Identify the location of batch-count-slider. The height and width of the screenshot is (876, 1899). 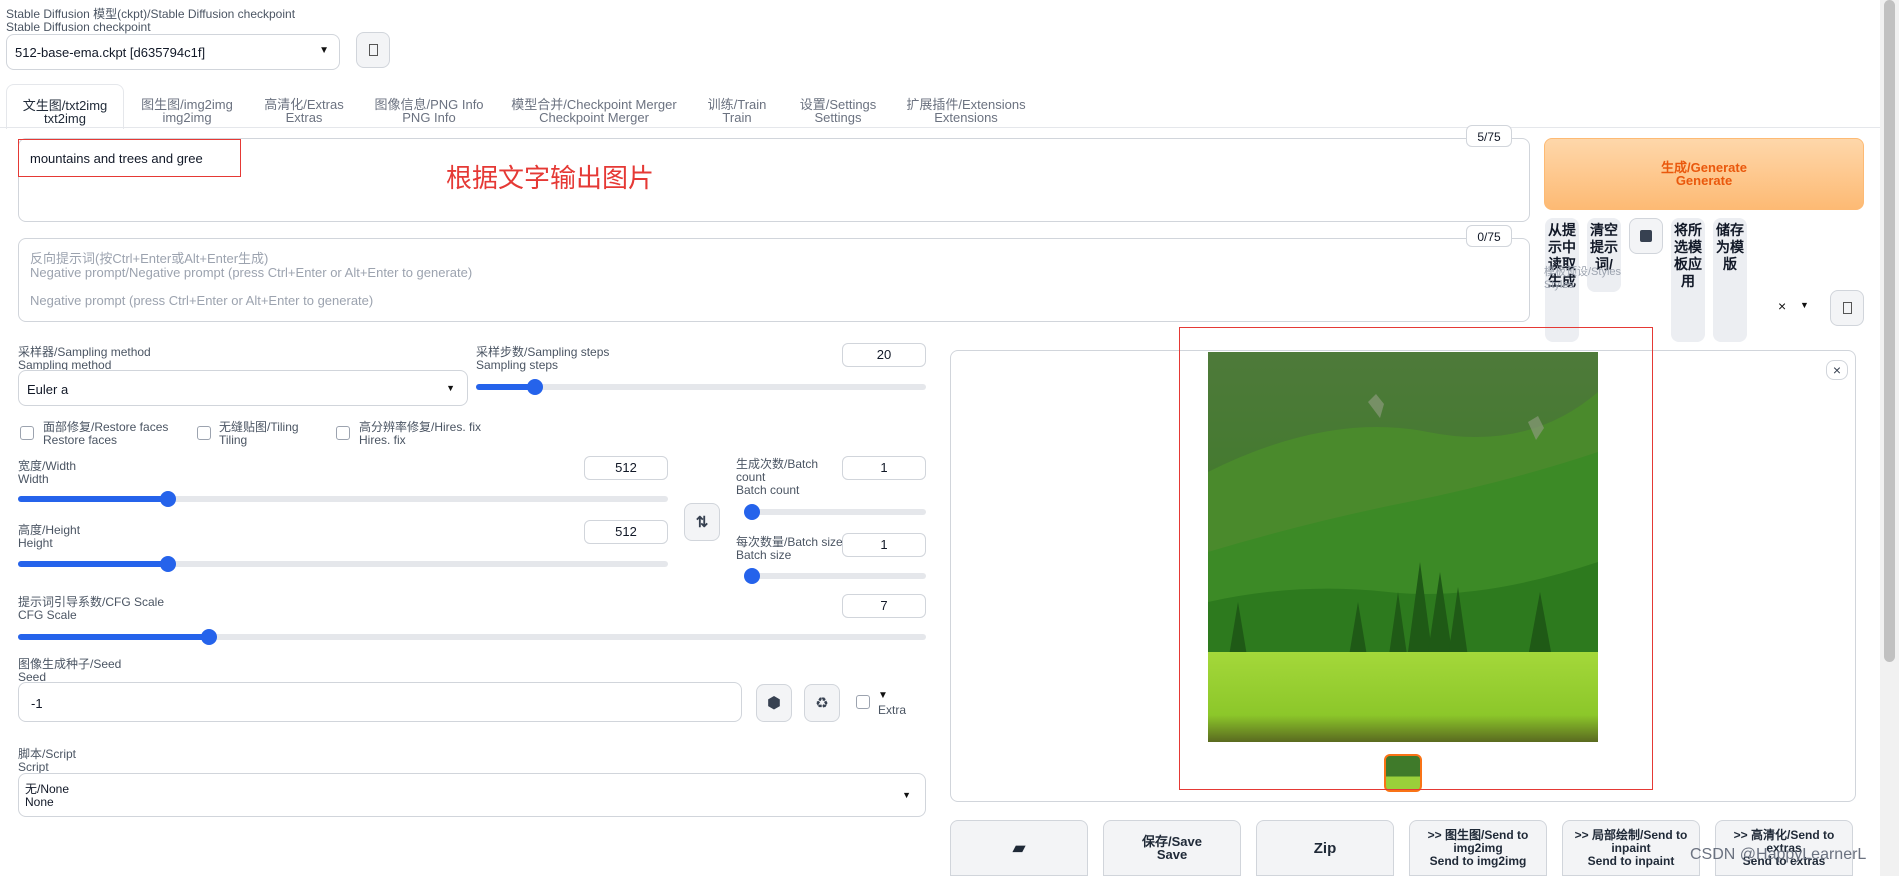
(835, 512).